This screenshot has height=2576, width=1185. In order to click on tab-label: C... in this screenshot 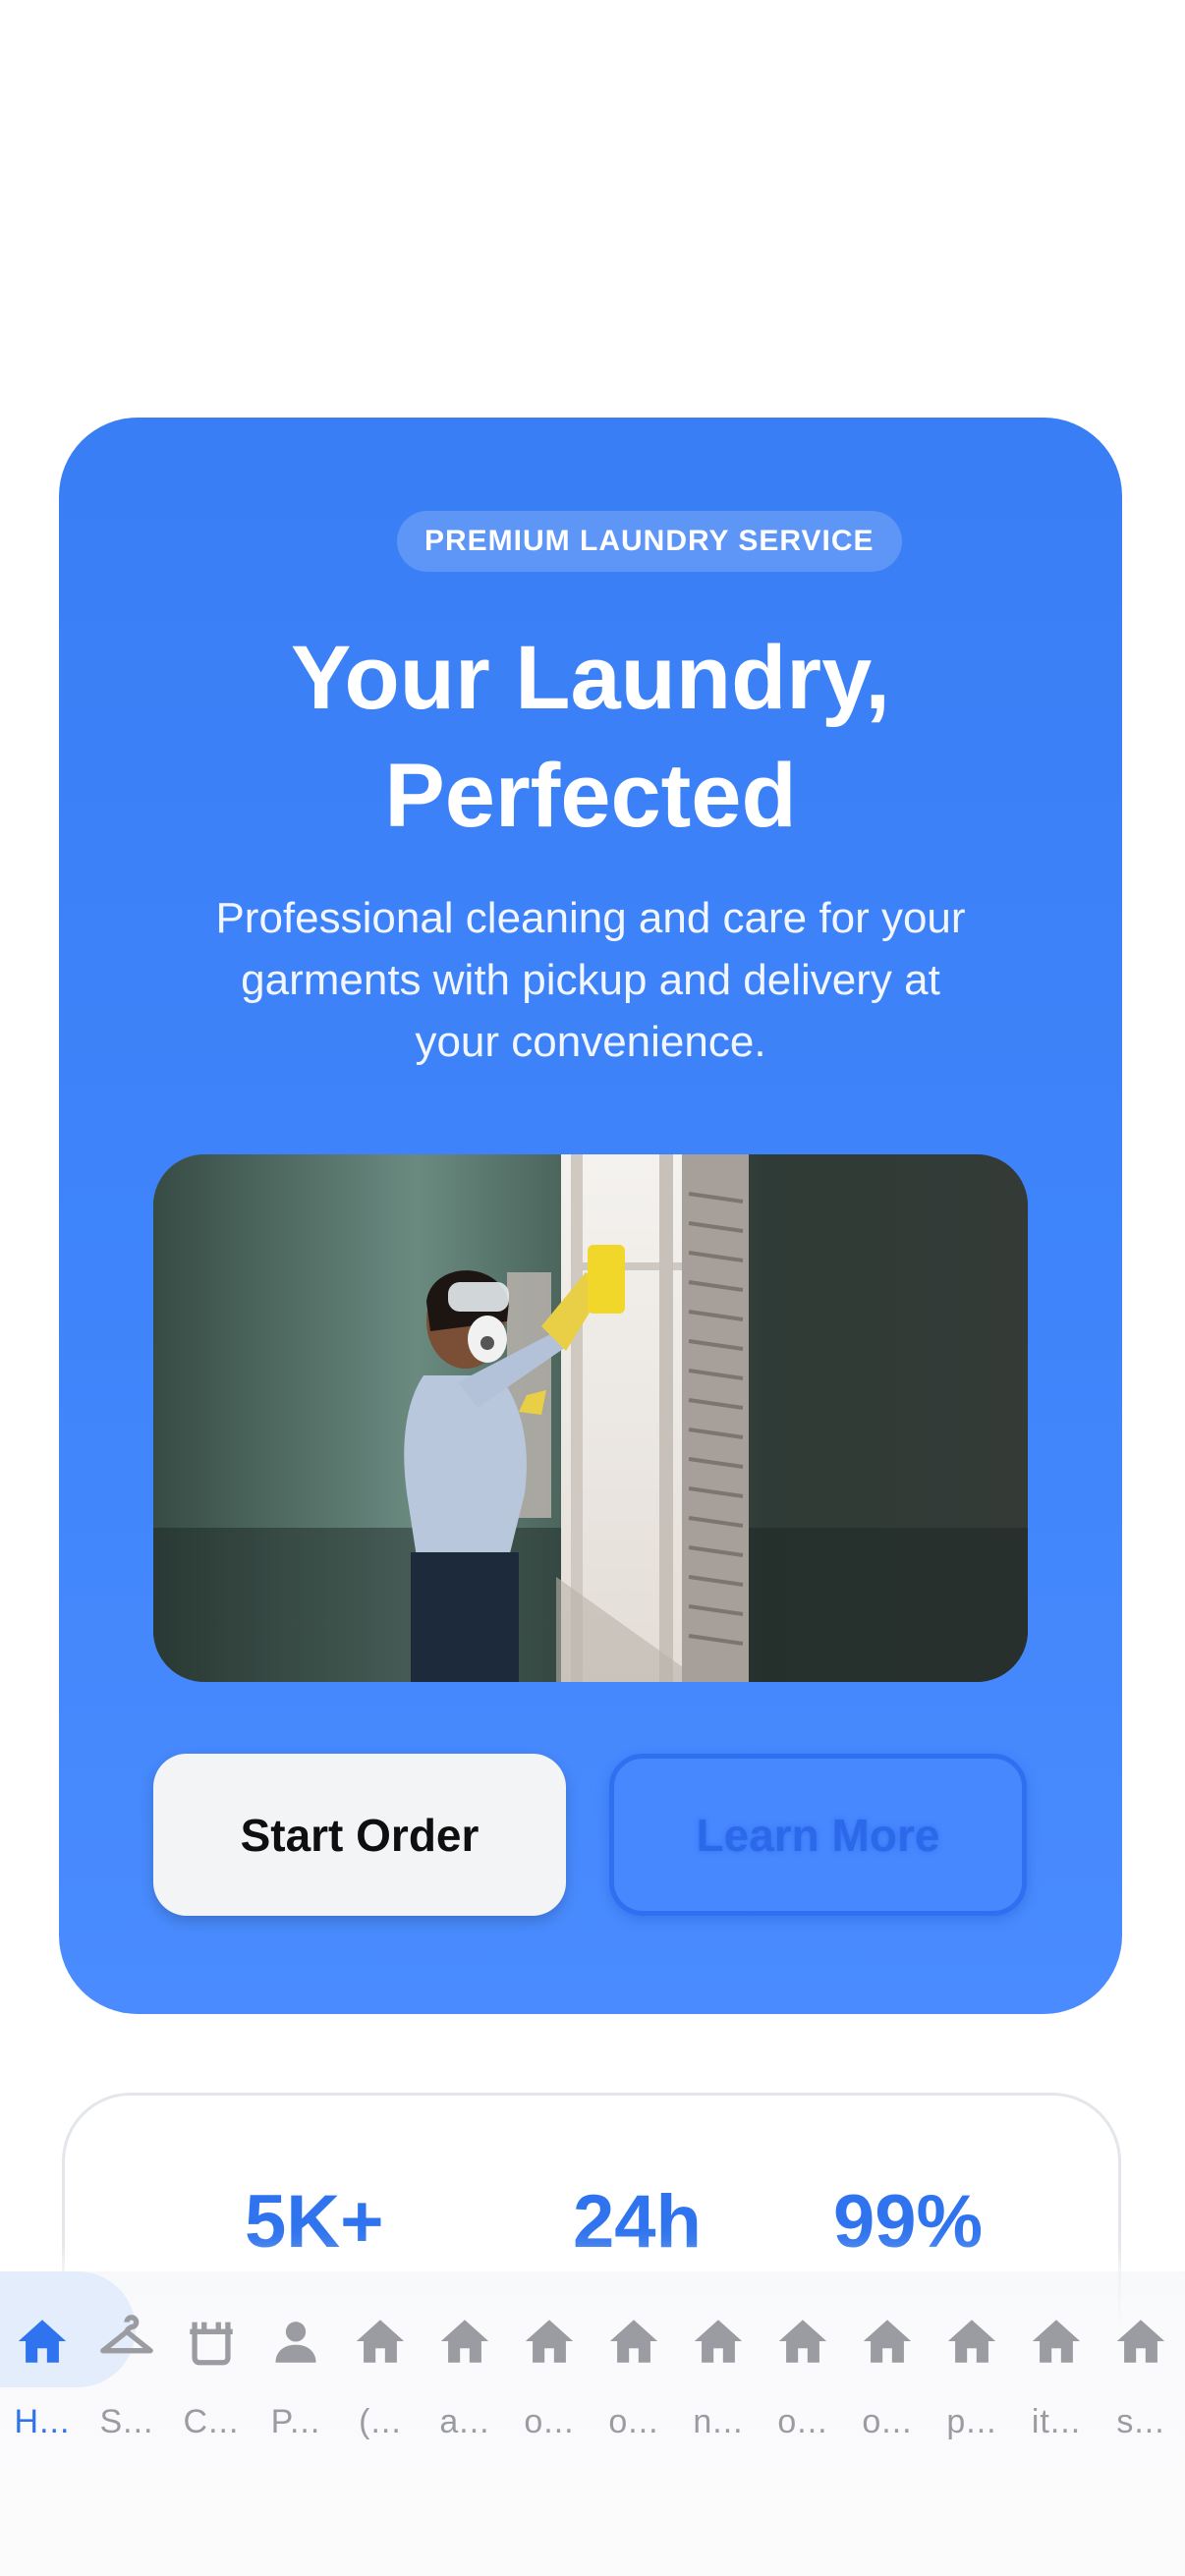, I will do `click(212, 2421)`.